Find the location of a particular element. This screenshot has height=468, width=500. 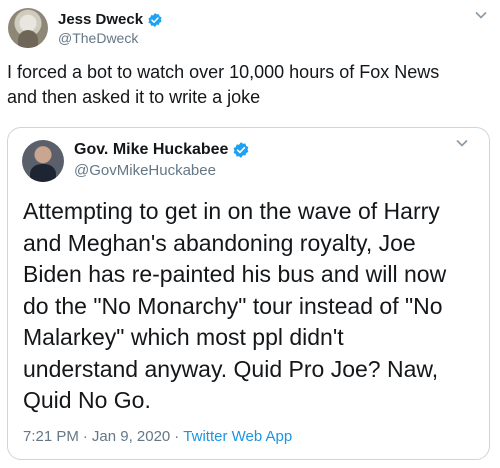

quoted-avatar is located at coordinates (43, 161).